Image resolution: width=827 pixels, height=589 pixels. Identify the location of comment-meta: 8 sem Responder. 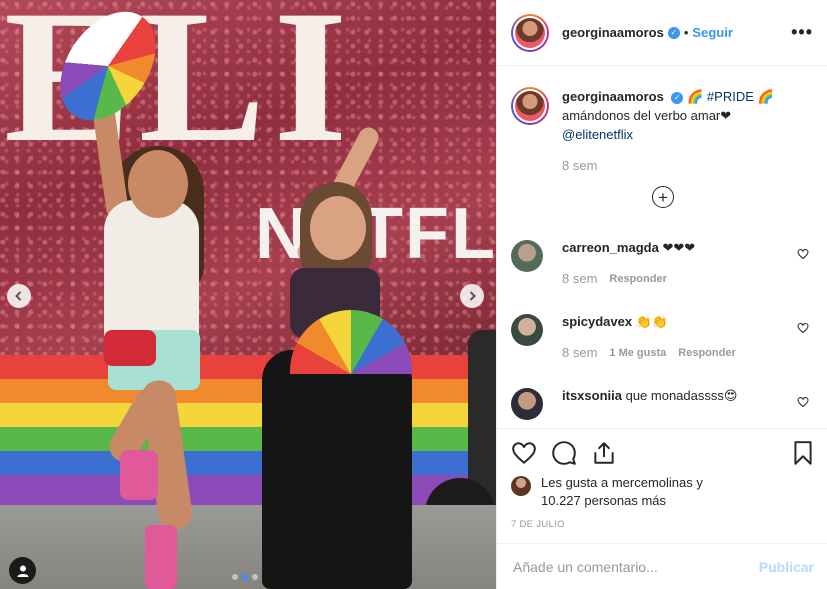
(677, 278).